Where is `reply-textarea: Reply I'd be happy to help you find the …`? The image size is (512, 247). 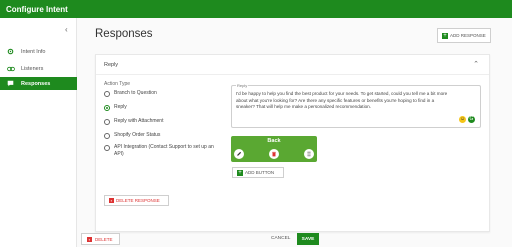
reply-textarea: Reply I'd be happy to help you find the … is located at coordinates (356, 105).